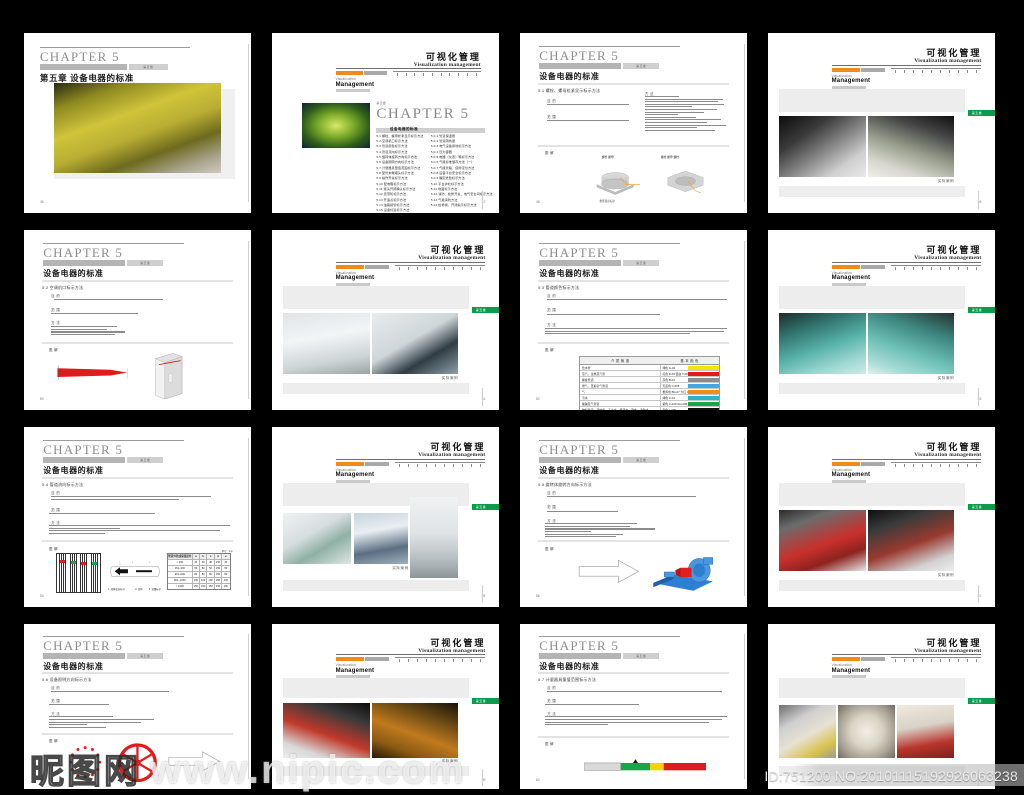  Describe the element at coordinates (649, 408) in the screenshot. I see `table-row: 物料管道：液体泵、工业水、循环水、软水、消防水 黑色 L-005` at that location.